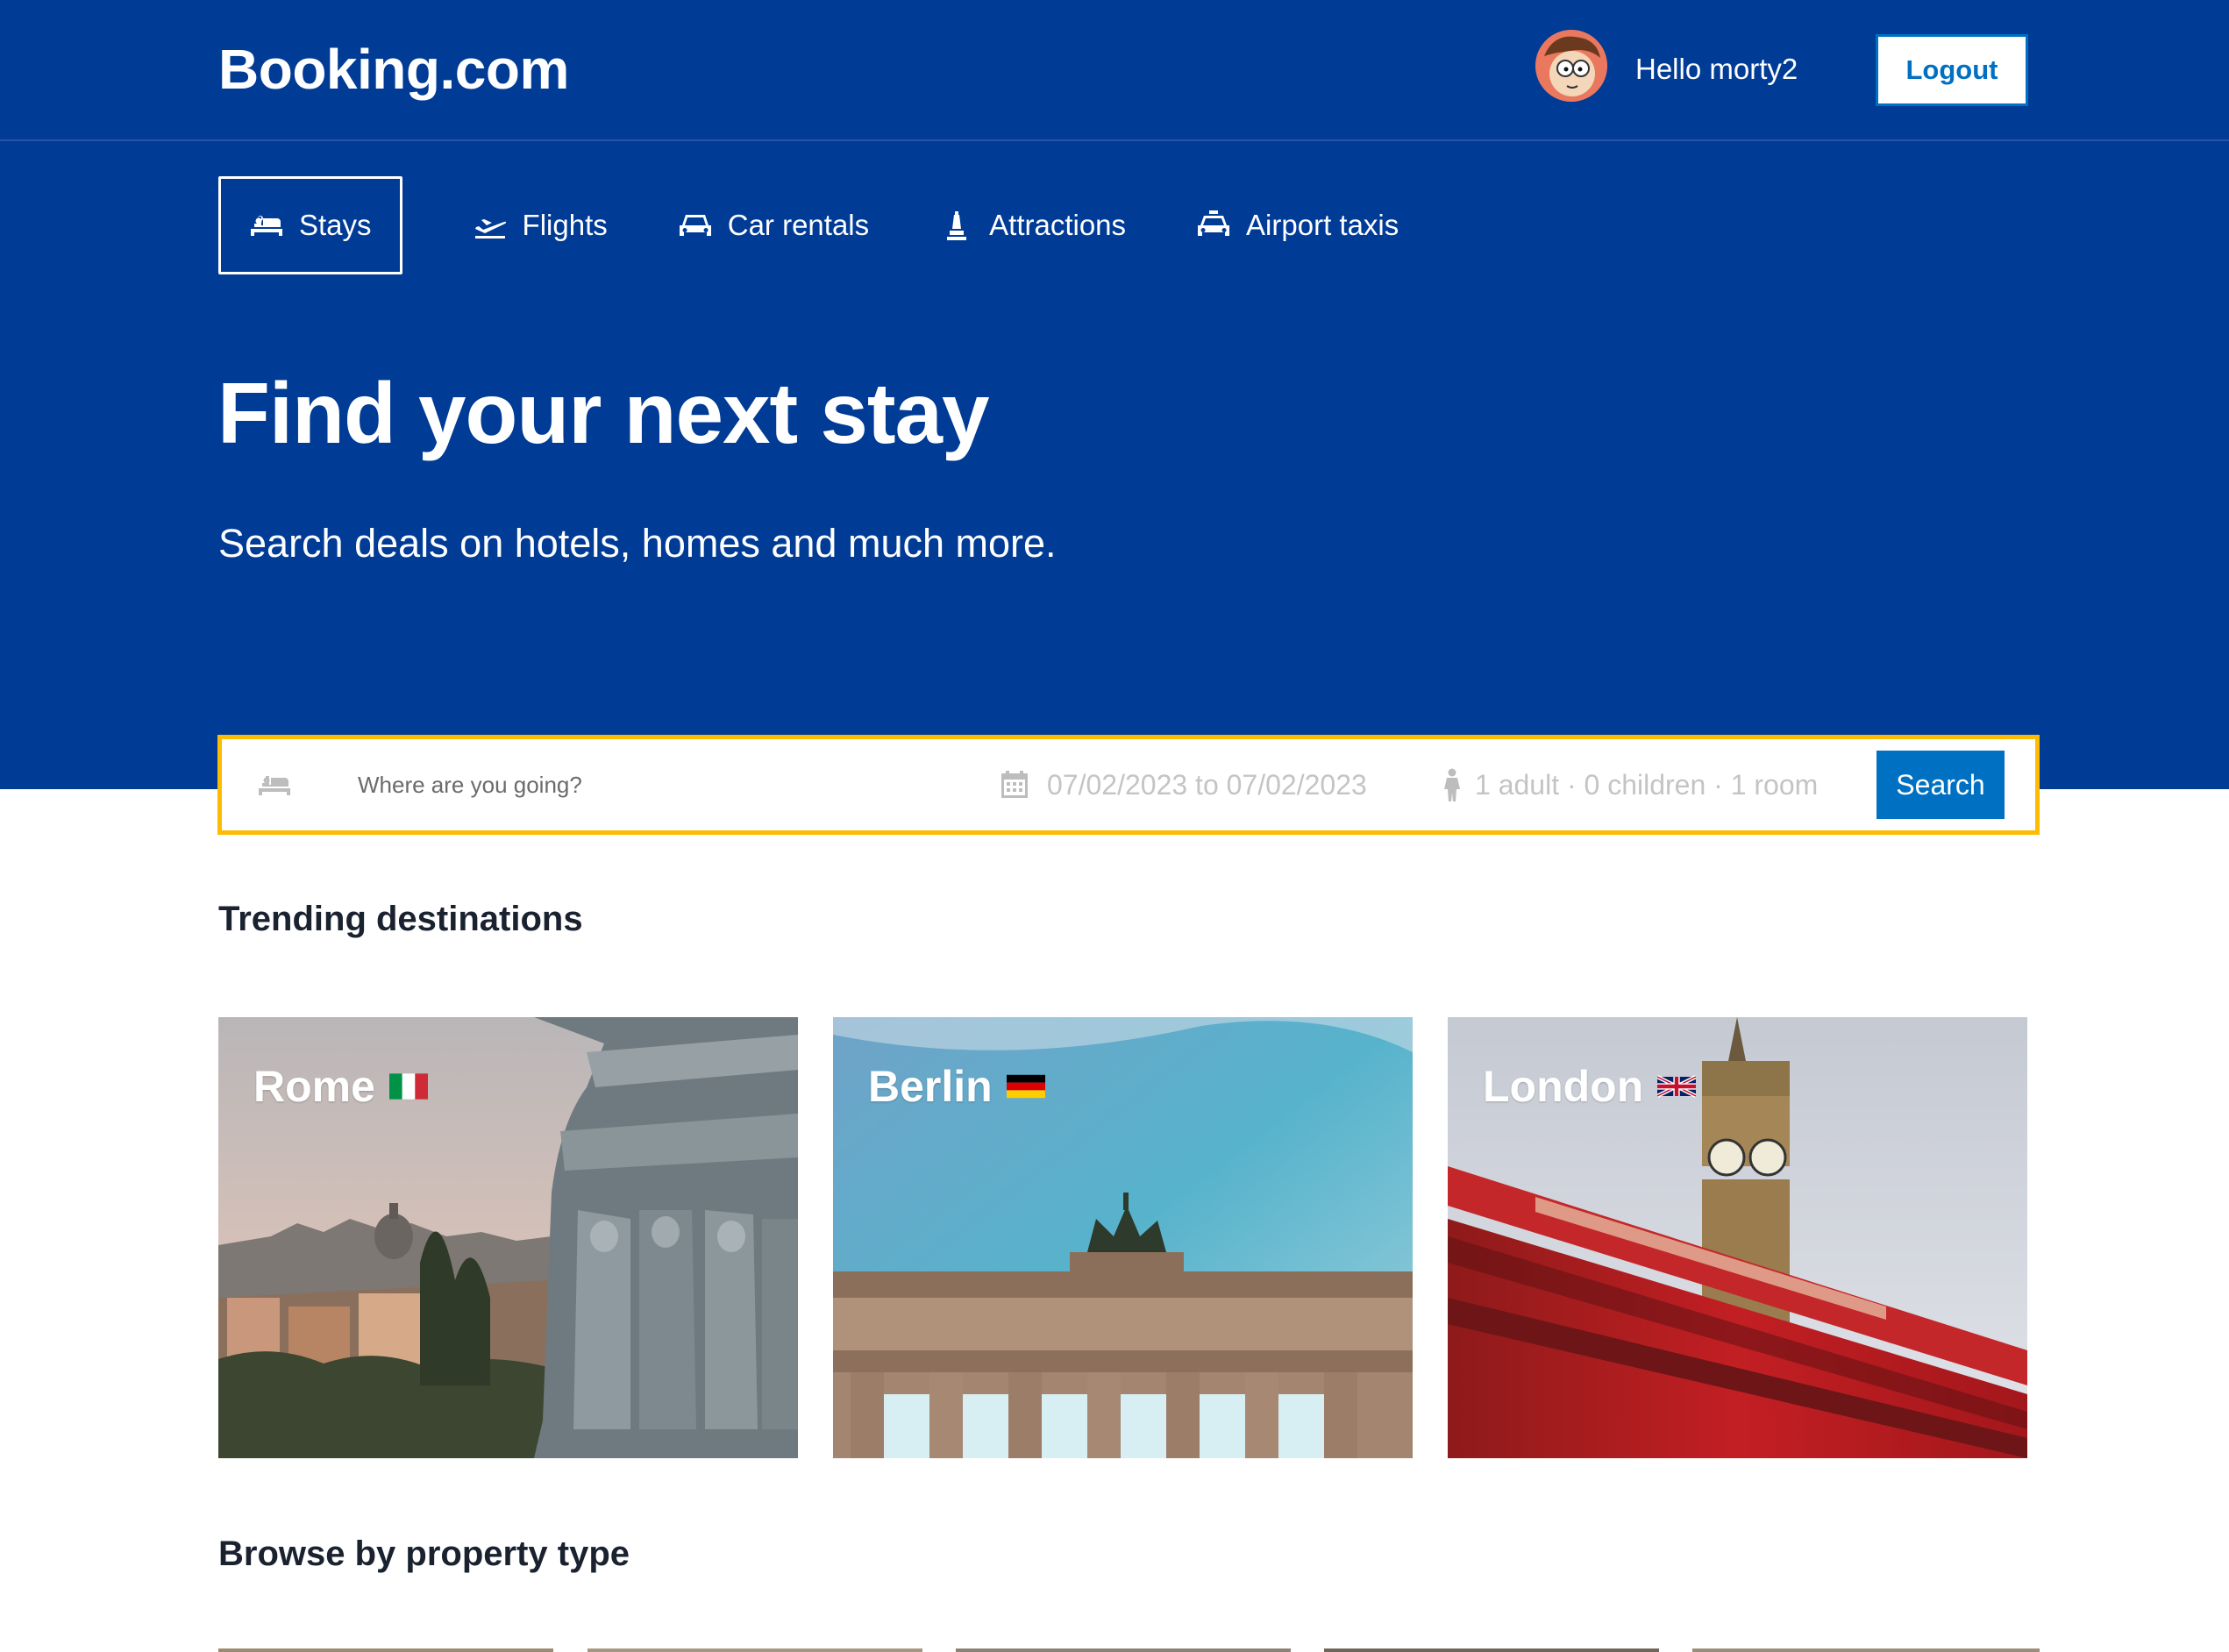 This screenshot has height=1652, width=2229. What do you see at coordinates (508, 1237) in the screenshot?
I see `destination-card-rome: Rome` at bounding box center [508, 1237].